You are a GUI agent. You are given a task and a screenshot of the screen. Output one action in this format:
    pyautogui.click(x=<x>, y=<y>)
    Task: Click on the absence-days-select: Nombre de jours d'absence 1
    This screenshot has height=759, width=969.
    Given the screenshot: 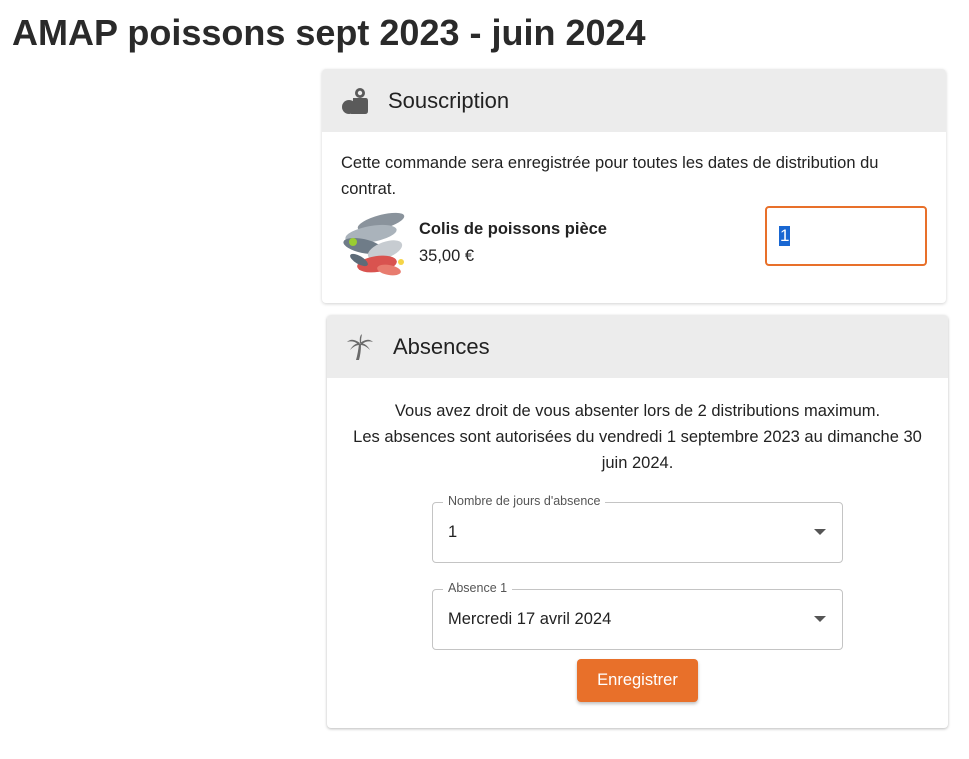 What is the action you would take?
    pyautogui.click(x=637, y=528)
    